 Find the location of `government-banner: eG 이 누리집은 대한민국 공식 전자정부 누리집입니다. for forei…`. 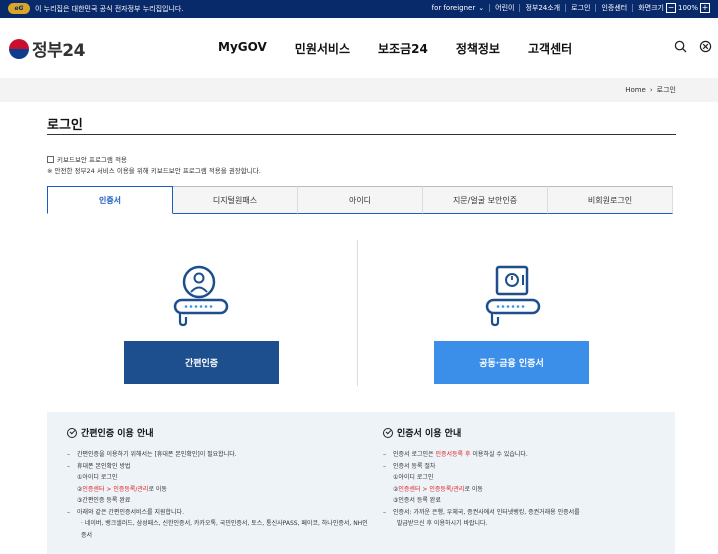

government-banner: eG 이 누리집은 대한민국 공식 전자정부 누리집입니다. for forei… is located at coordinates (359, 9).